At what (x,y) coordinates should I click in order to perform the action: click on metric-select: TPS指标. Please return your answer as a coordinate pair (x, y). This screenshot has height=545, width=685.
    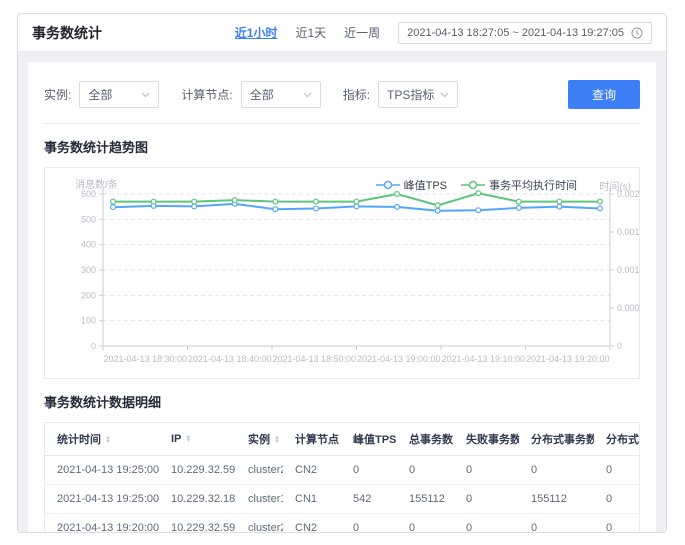
    Looking at the image, I should click on (418, 94).